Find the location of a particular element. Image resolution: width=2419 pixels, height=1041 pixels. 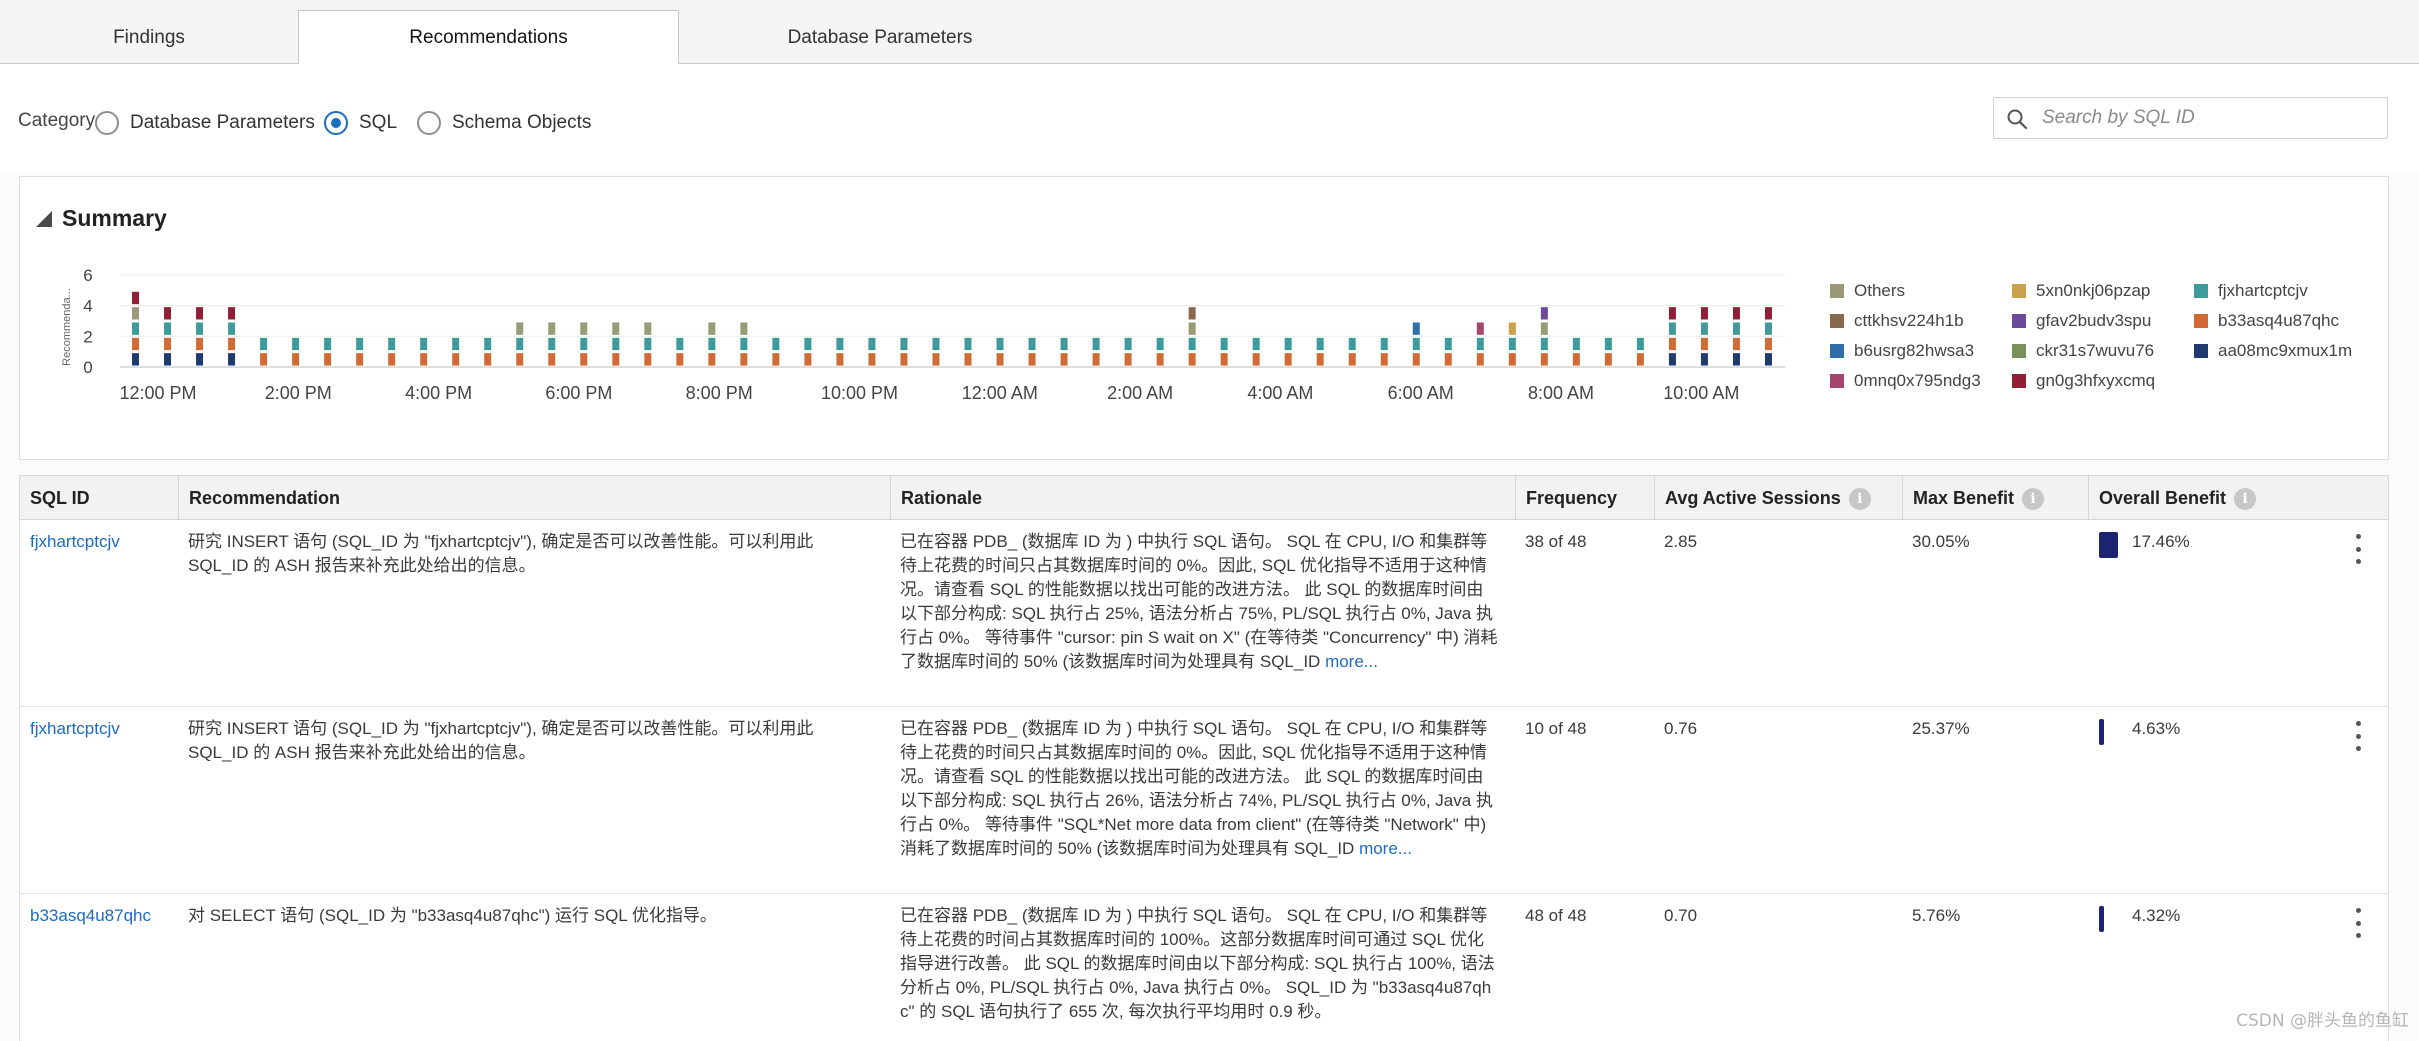

legend-item: aa08mc9xmux1m is located at coordinates (2273, 351).